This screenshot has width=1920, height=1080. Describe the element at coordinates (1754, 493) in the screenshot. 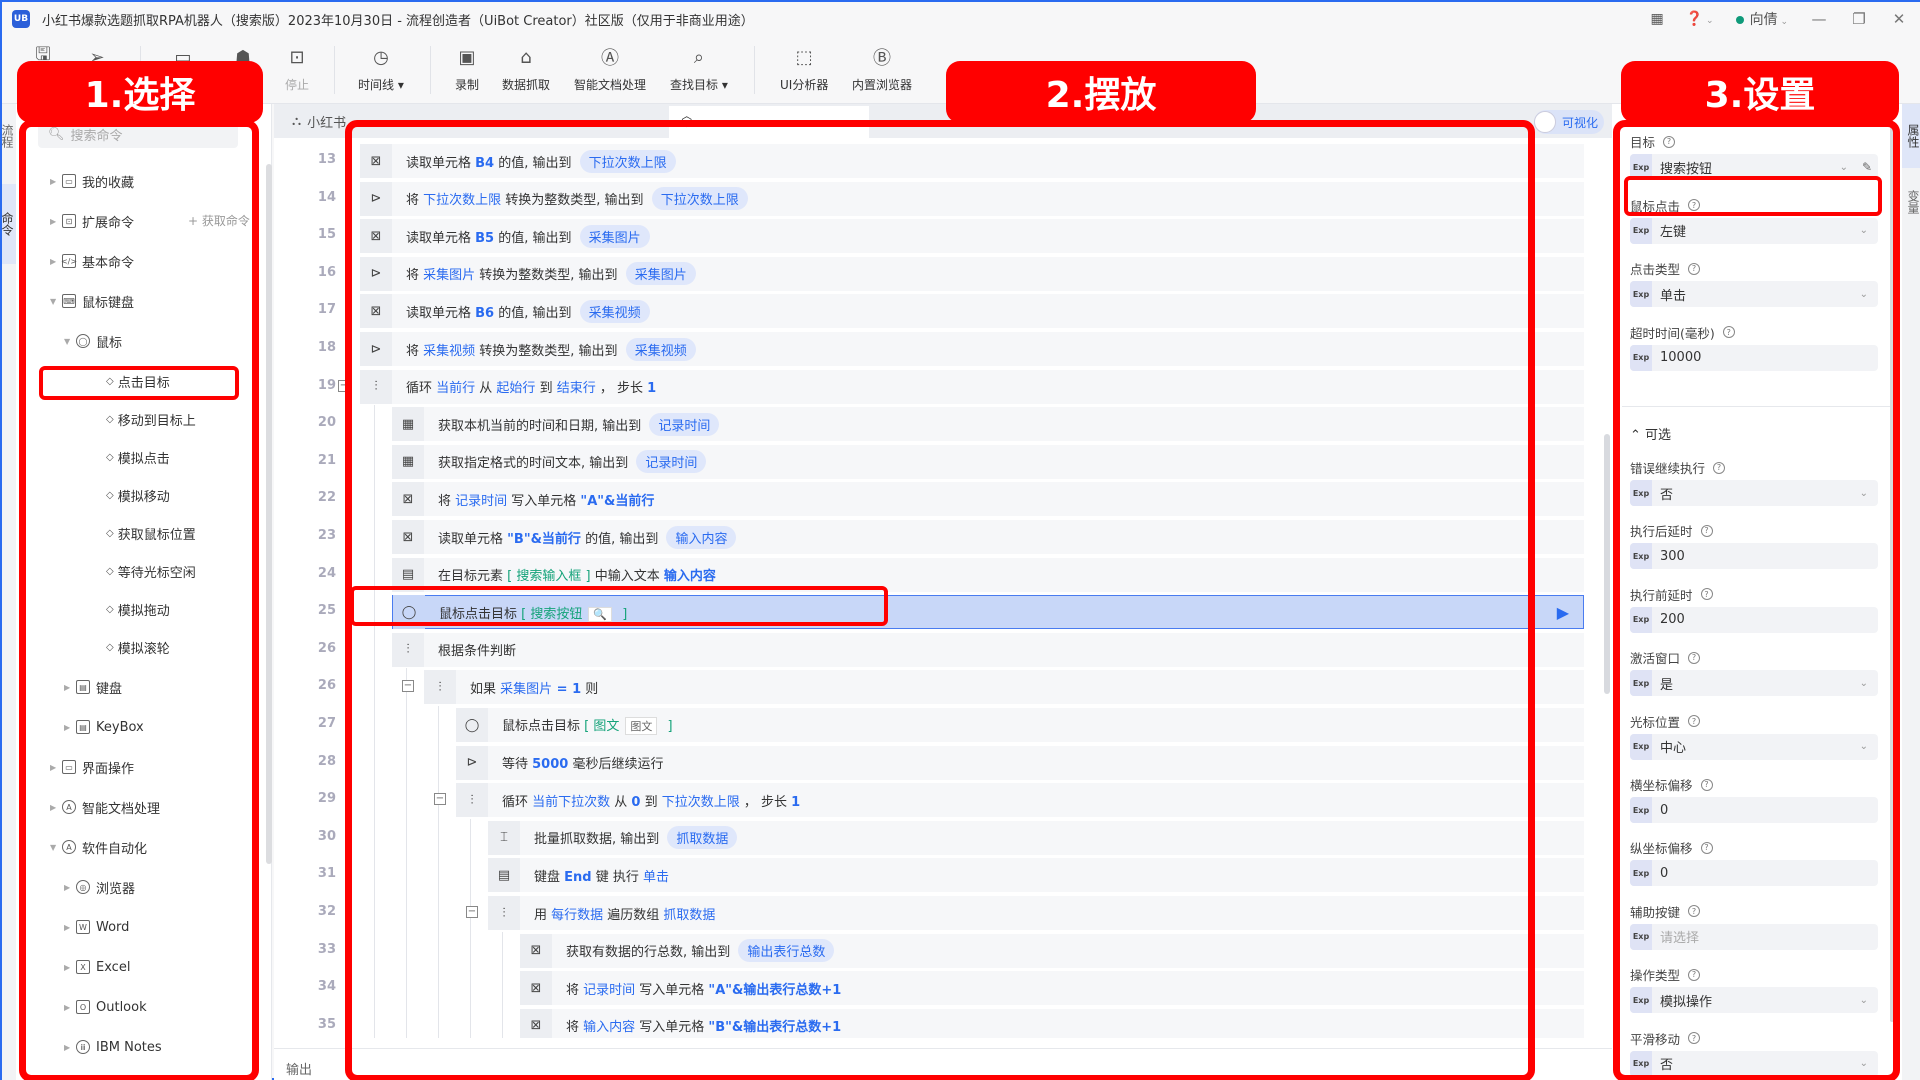

I see `property-select: Exp 否 ⌄` at that location.